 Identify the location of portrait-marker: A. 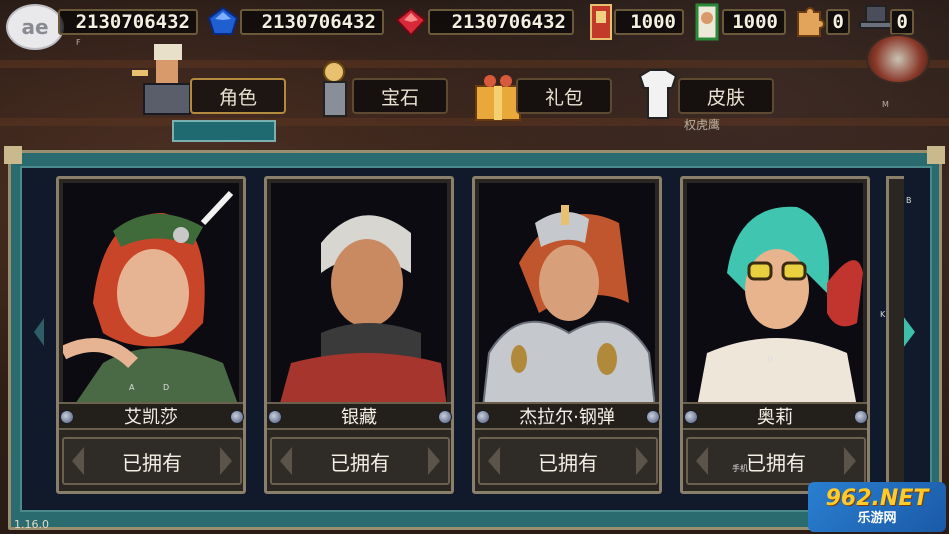
(132, 387).